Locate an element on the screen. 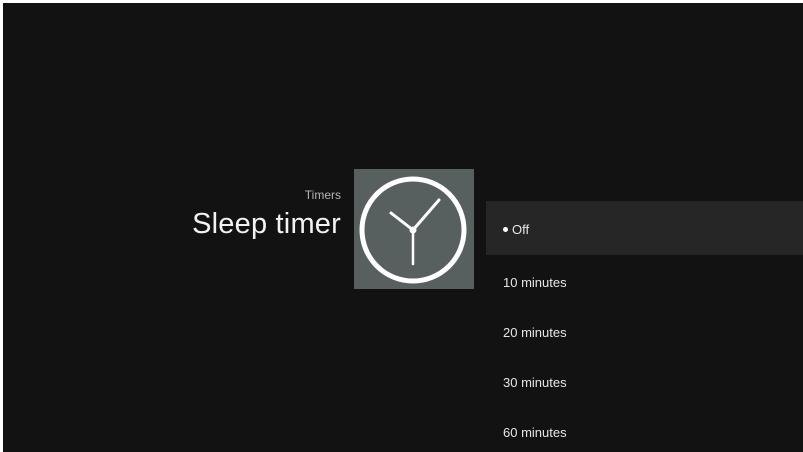 The width and height of the screenshot is (803, 452). option-label: 30 minutes is located at coordinates (535, 382).